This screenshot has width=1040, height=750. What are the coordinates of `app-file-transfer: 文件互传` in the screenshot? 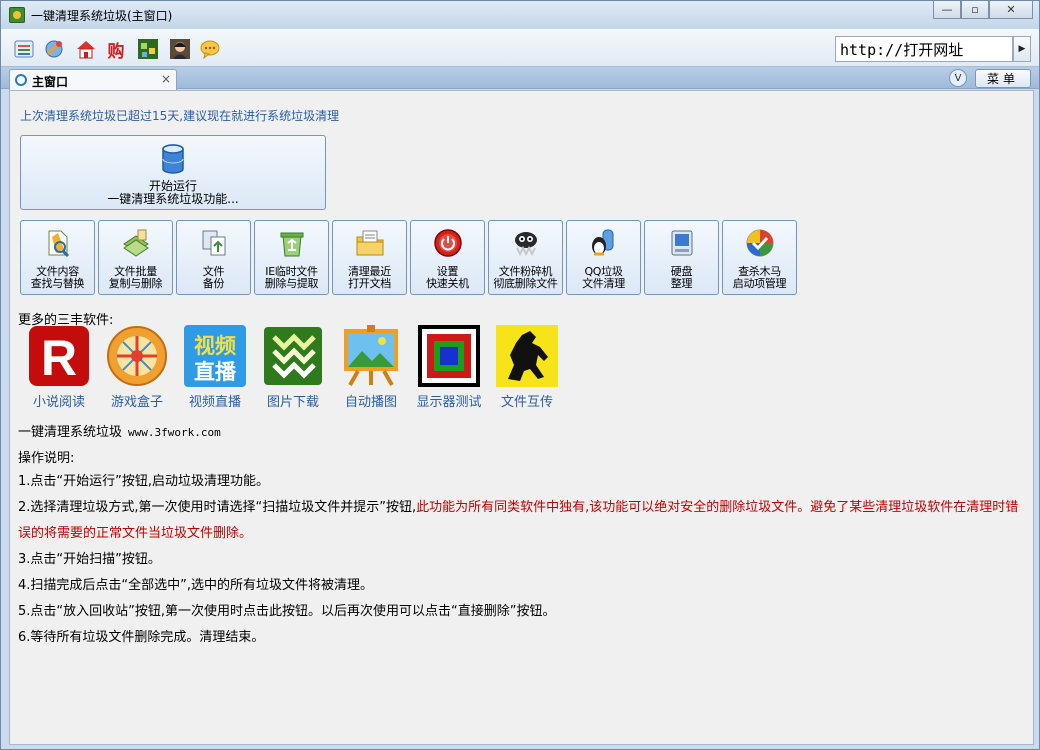 It's located at (527, 367).